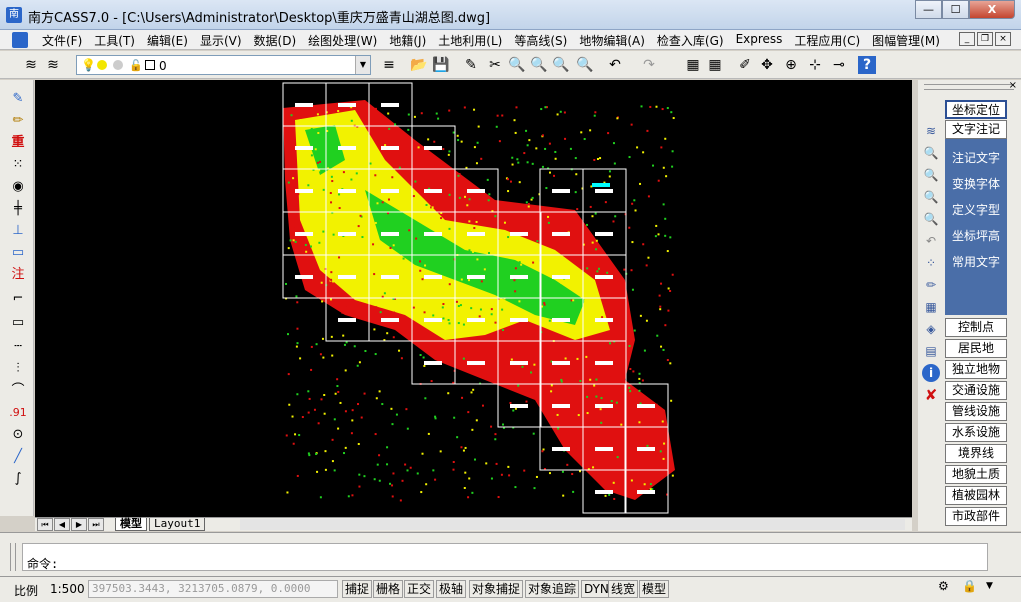  What do you see at coordinates (18, 369) in the screenshot?
I see `ticks-icon: ⫶` at bounding box center [18, 369].